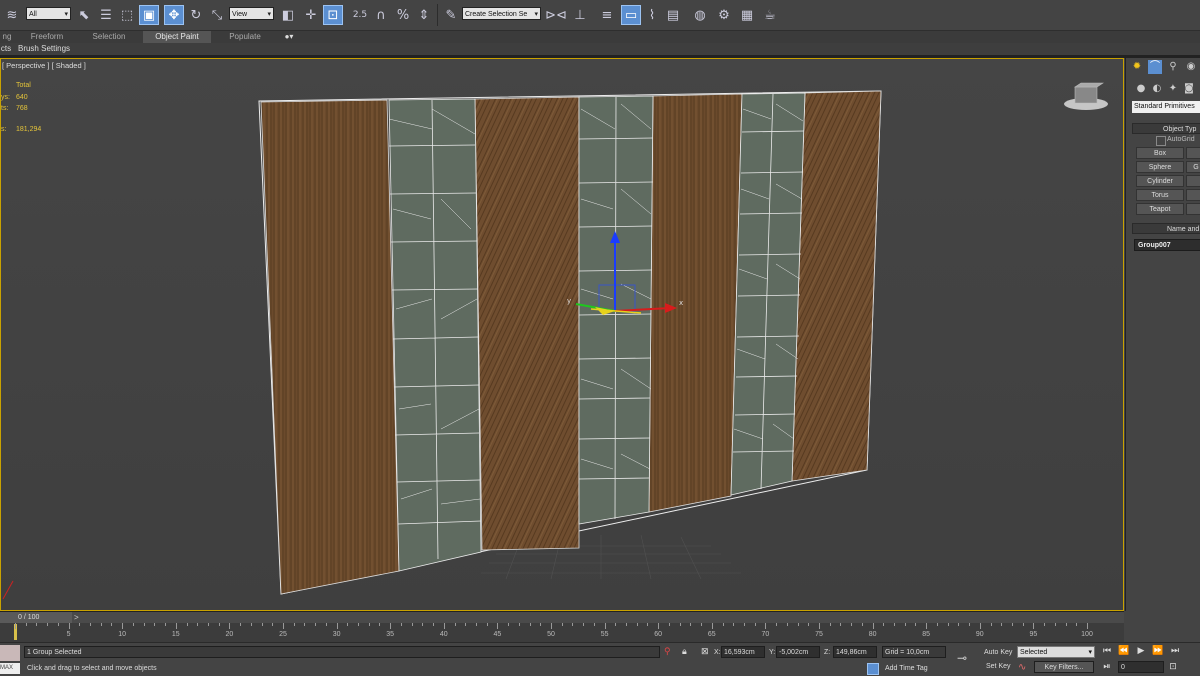 Image resolution: width=1200 pixels, height=676 pixels. Describe the element at coordinates (251, 13) in the screenshot. I see `reference-coordinate-dropdown: View ▾` at that location.